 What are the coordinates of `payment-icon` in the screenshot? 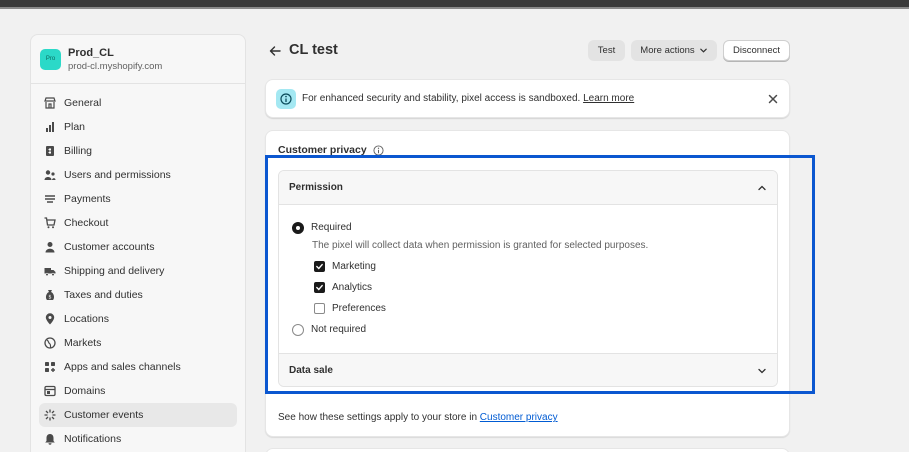 It's located at (50, 199).